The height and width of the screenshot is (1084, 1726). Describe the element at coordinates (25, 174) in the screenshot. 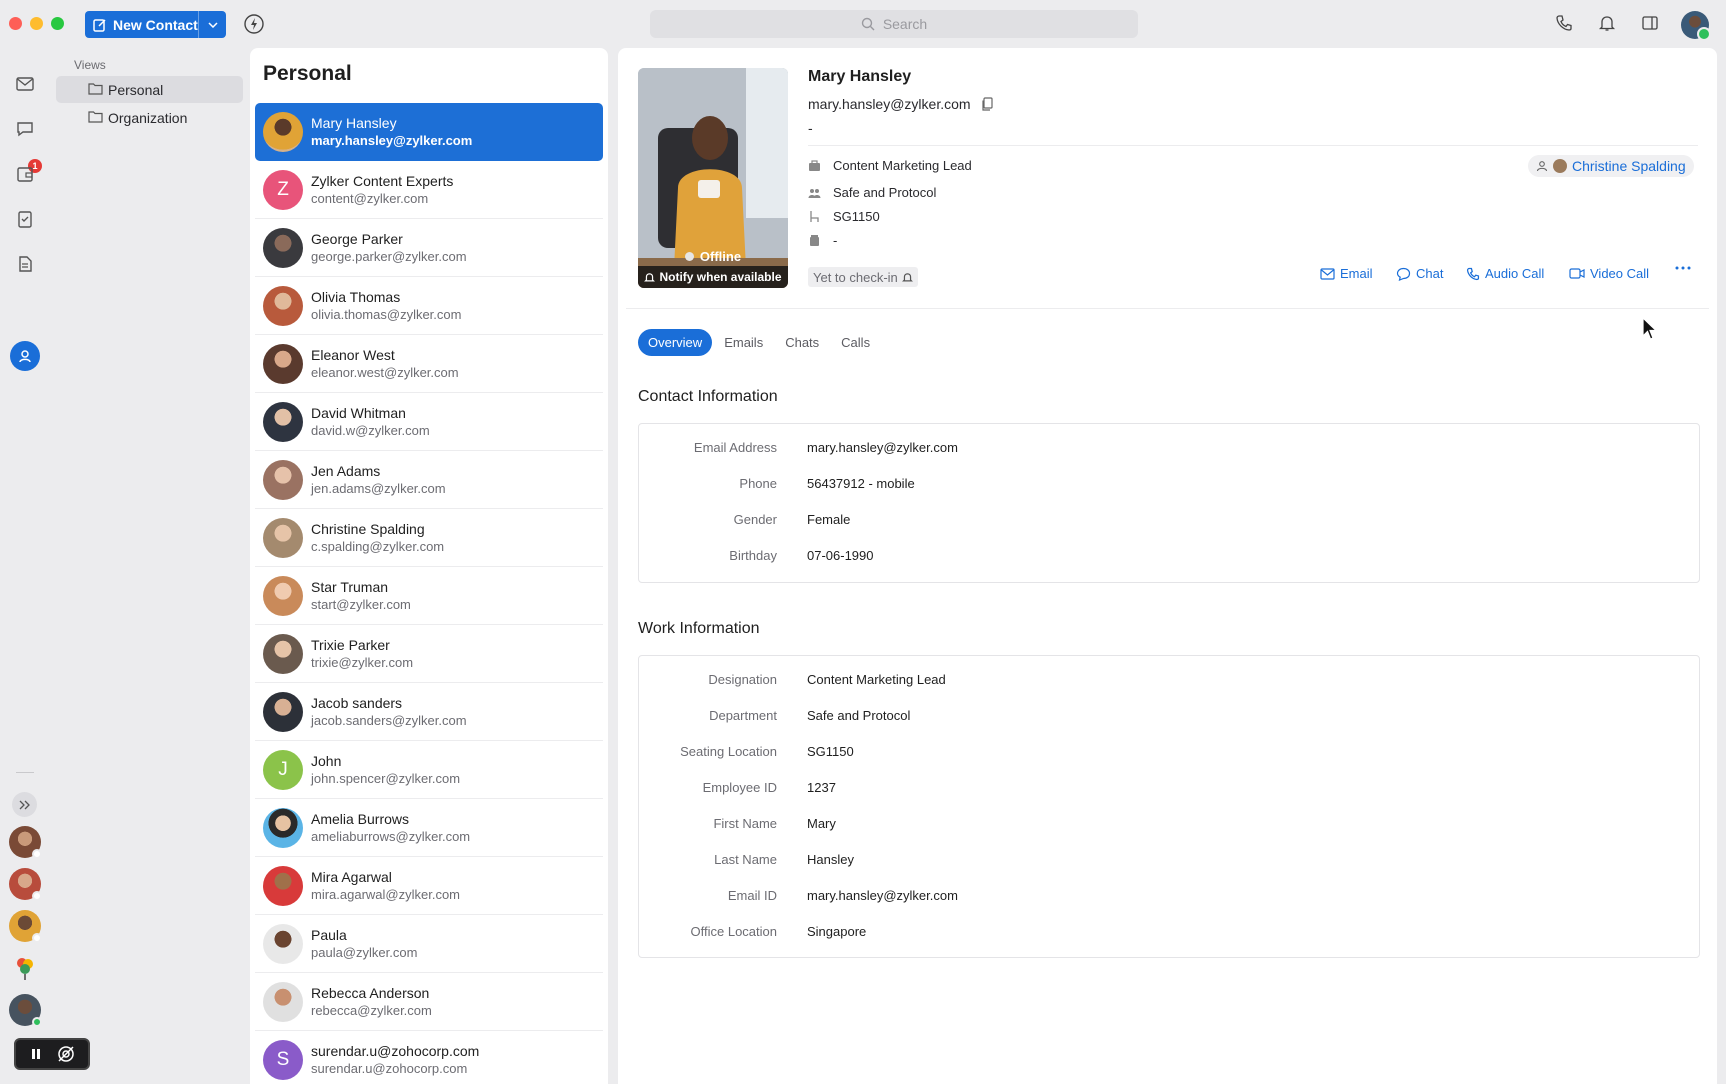

I see `calendar-icon` at that location.